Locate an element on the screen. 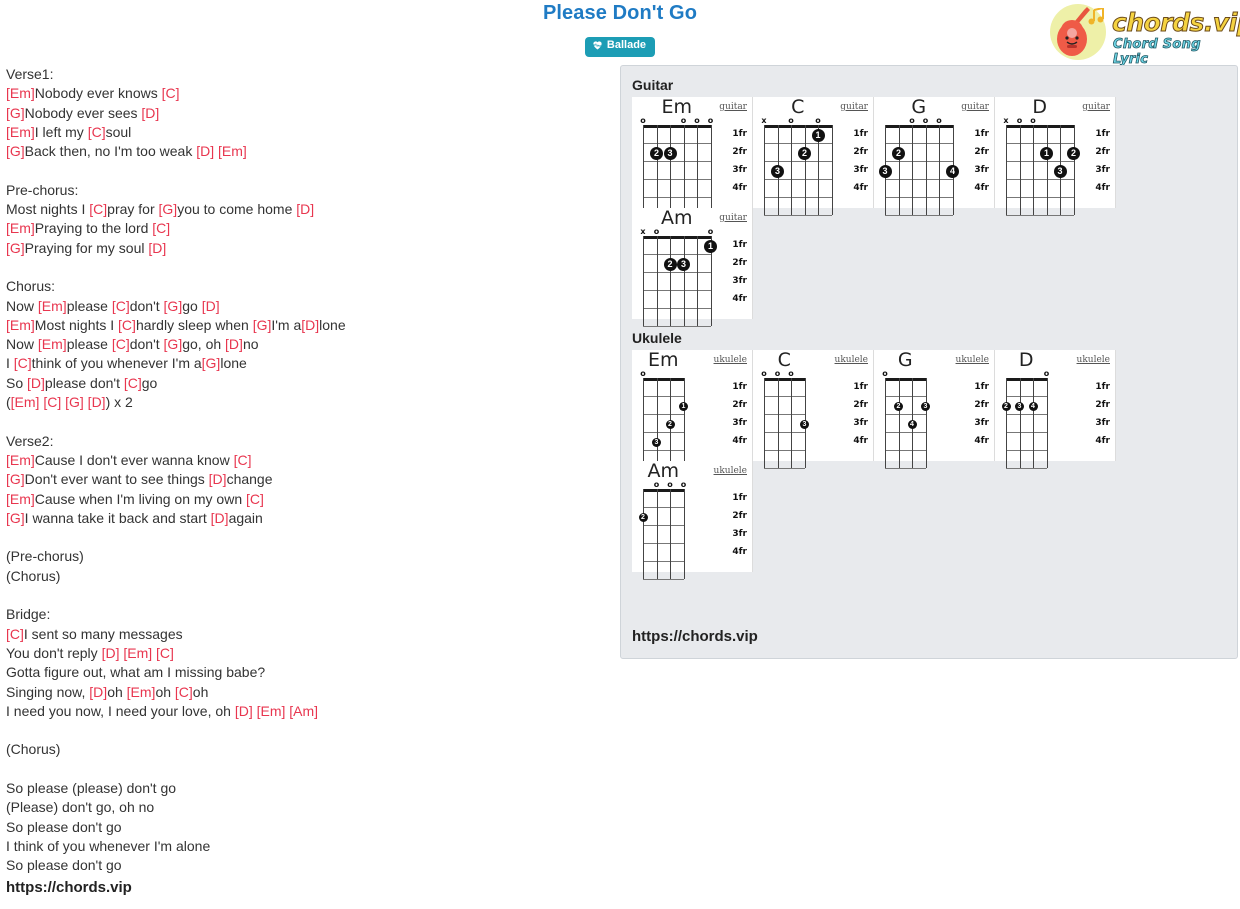 The height and width of the screenshot is (909, 1240). chord-token: [D] [Em] is located at coordinates (221, 151).